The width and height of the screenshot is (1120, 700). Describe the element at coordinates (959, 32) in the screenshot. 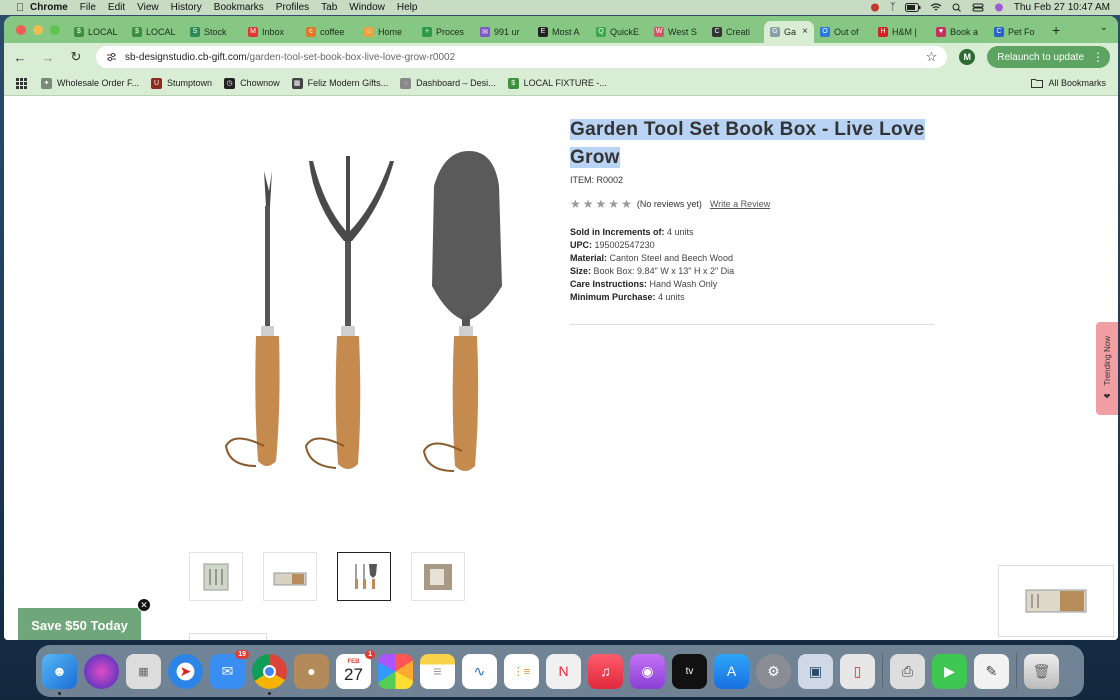

I see `browser-tab: ♥ Book a` at that location.